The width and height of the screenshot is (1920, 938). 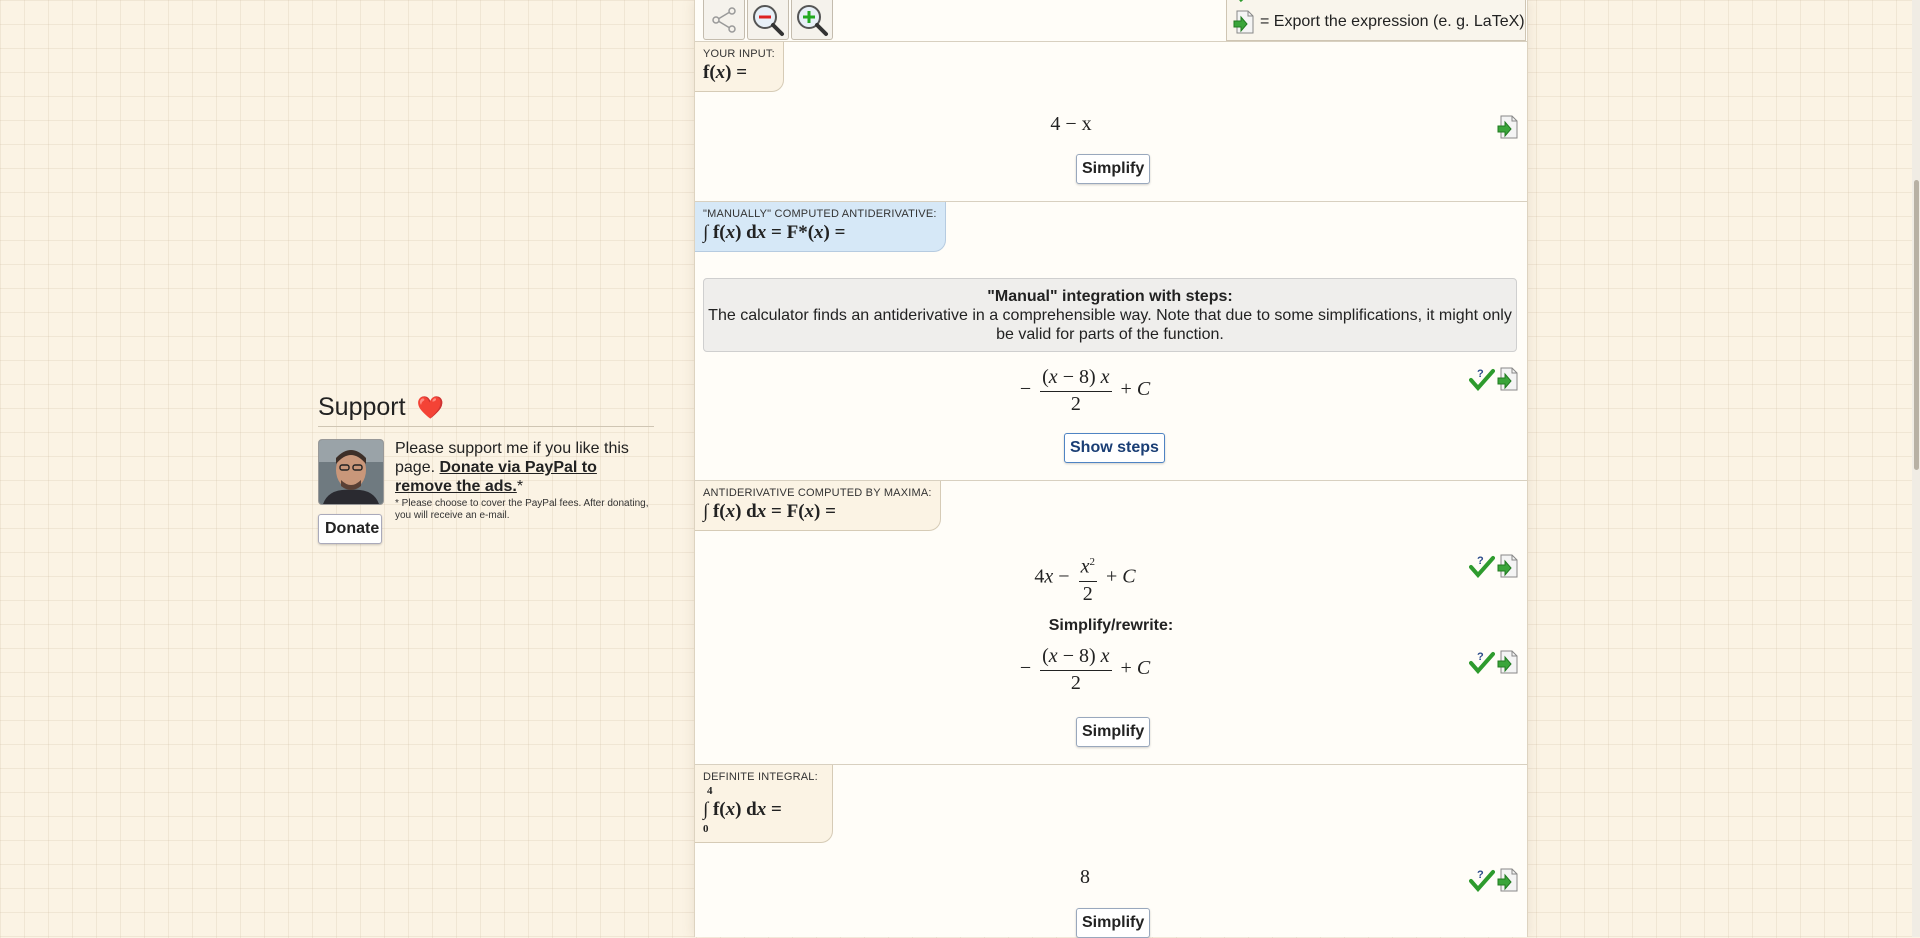 I want to click on simplify-rewrite-label: Simplify/rewrite:, so click(x=1111, y=625).